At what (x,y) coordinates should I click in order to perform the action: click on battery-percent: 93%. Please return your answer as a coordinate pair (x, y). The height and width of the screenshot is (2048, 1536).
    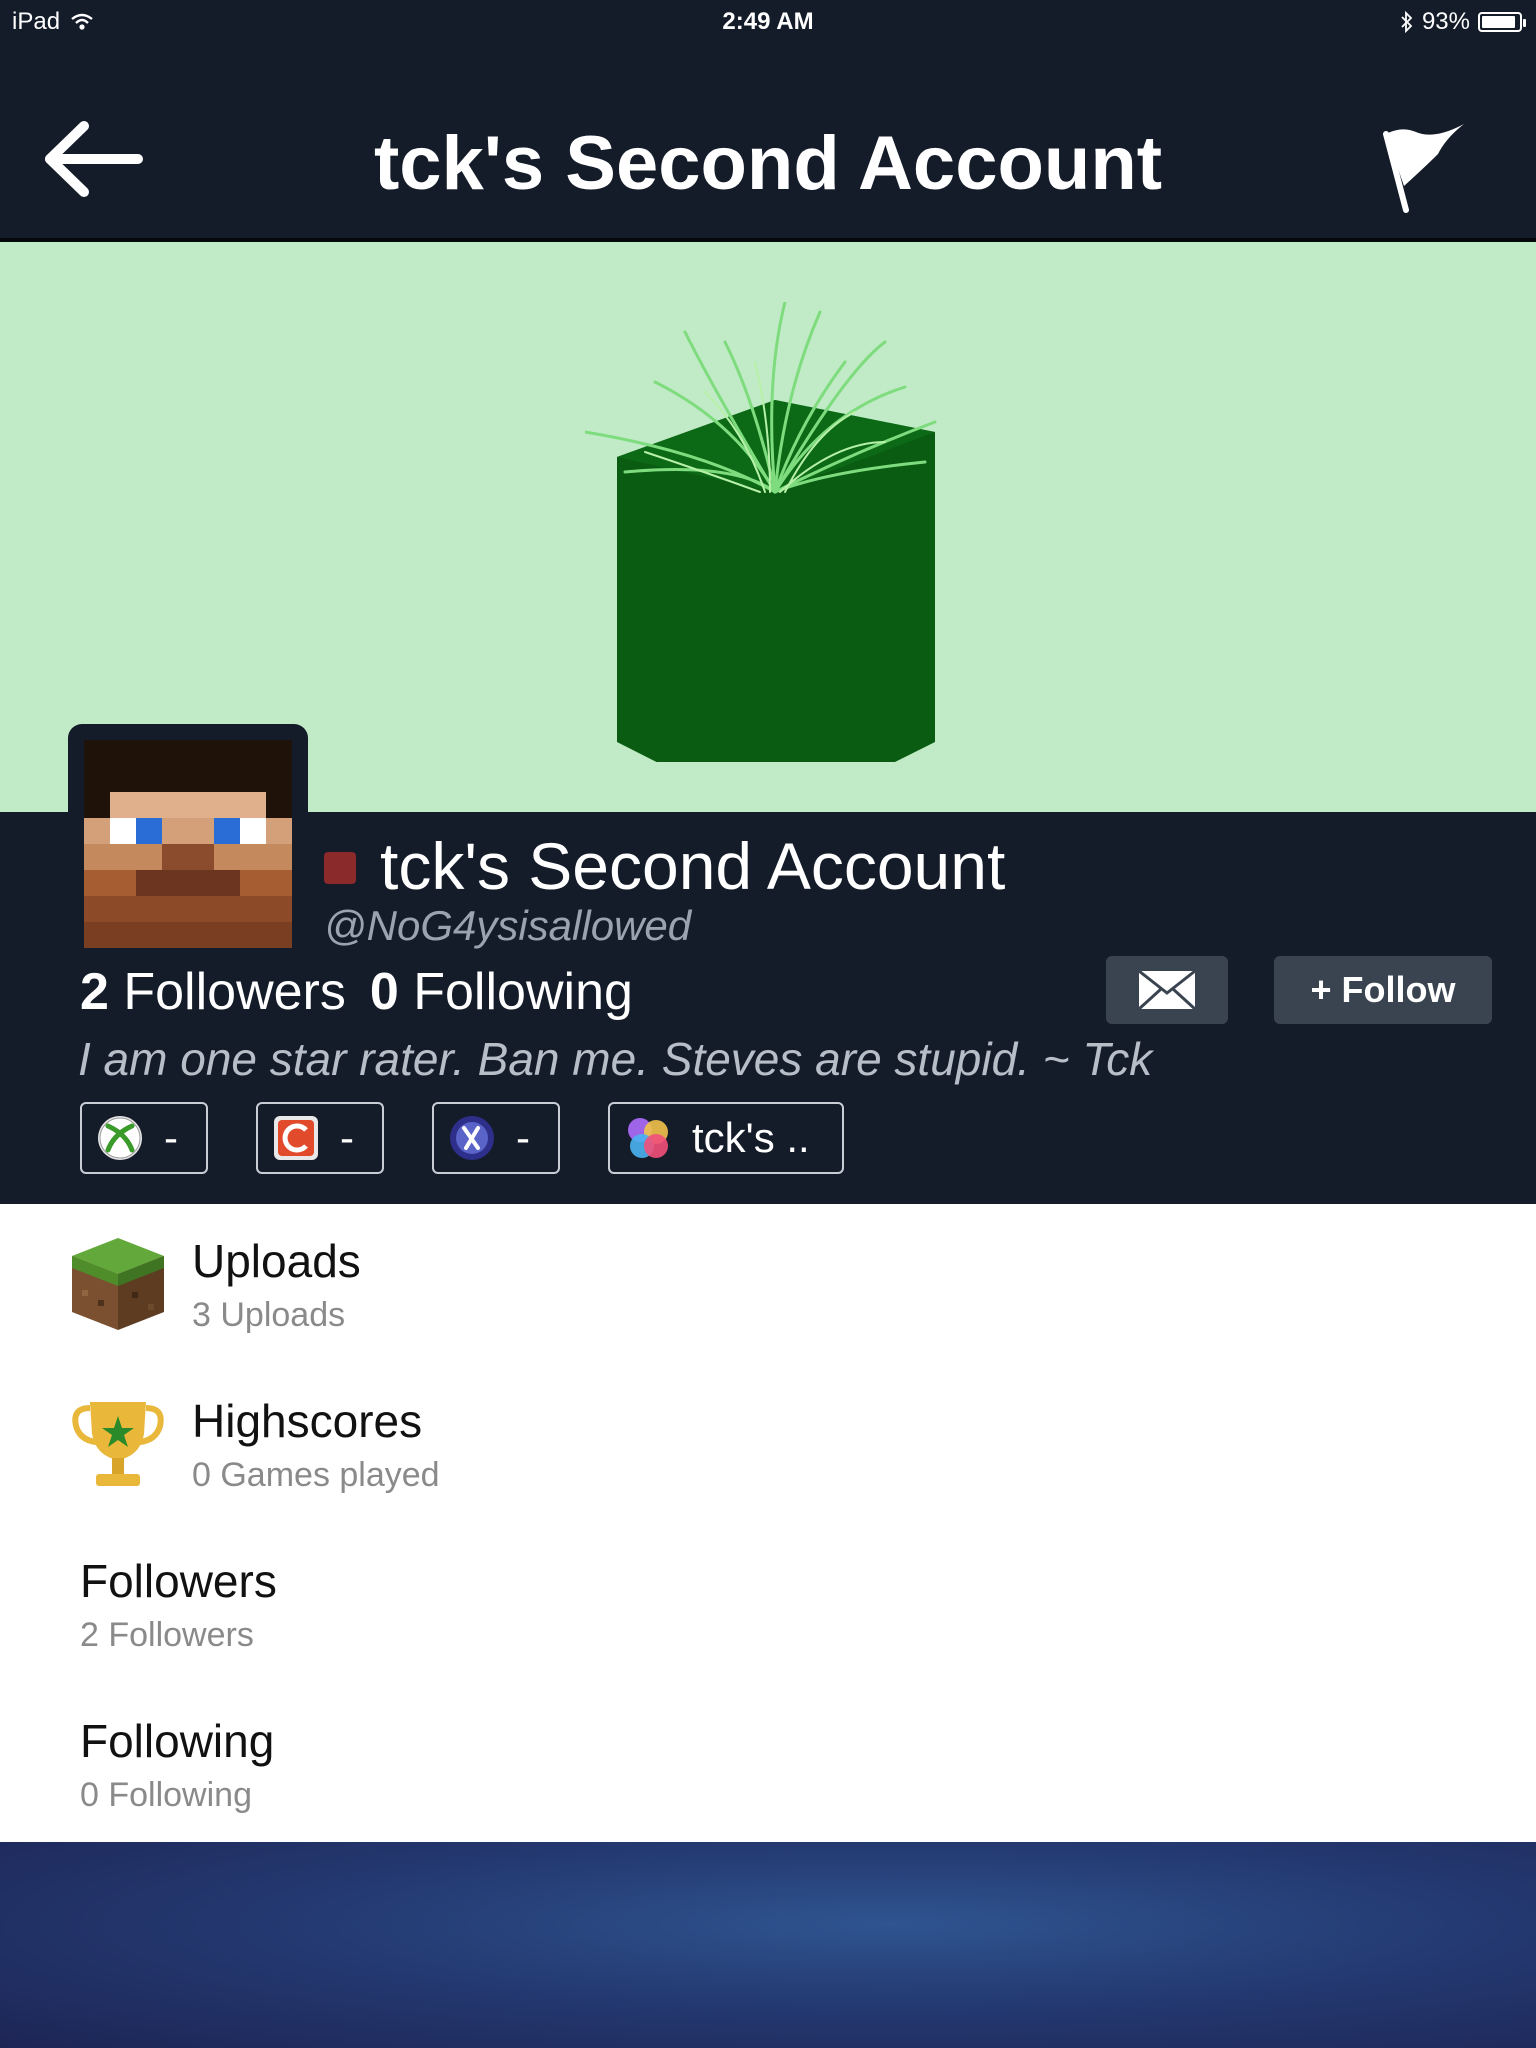
    Looking at the image, I should click on (1445, 21).